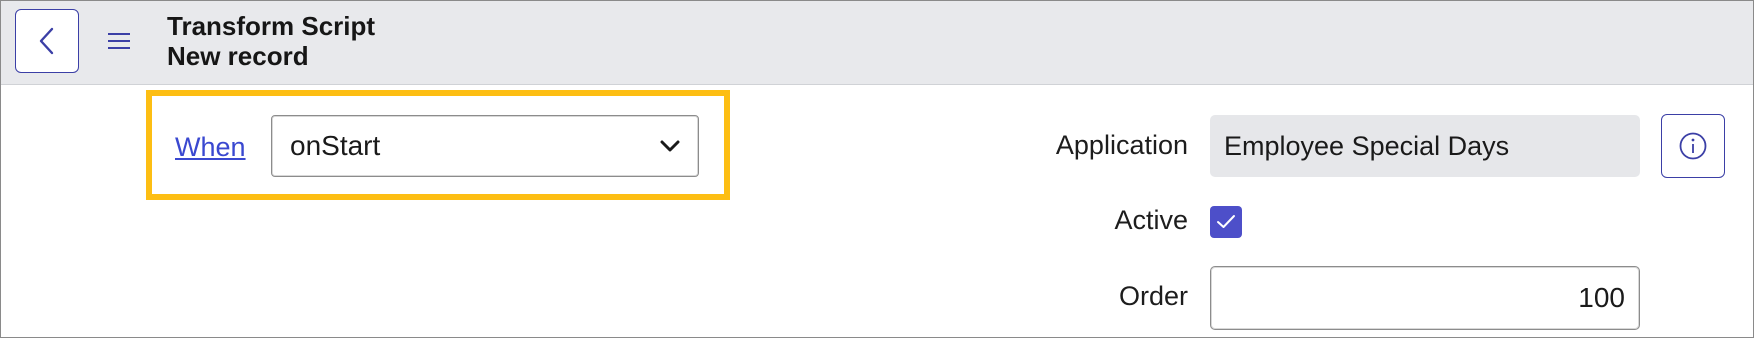  Describe the element at coordinates (485, 146) in the screenshot. I see `when-select: onStart` at that location.